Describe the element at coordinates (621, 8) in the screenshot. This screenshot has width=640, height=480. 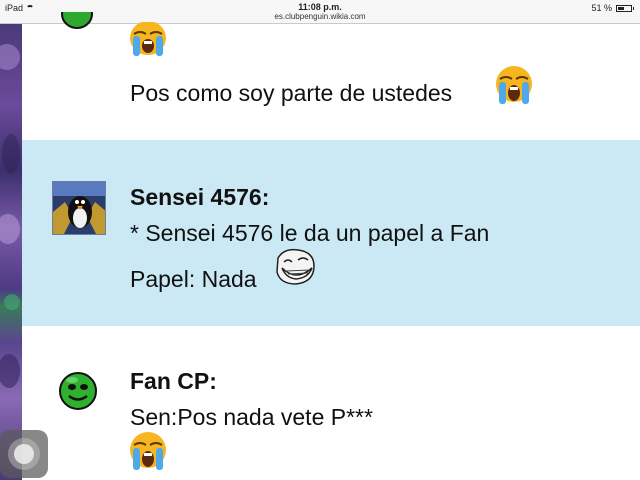
I see `battery-level-fill` at that location.